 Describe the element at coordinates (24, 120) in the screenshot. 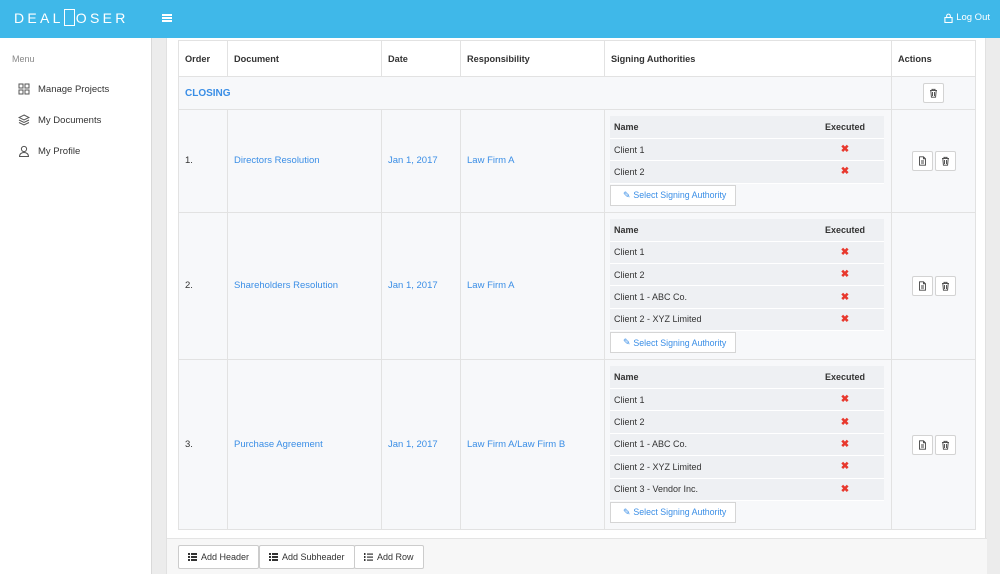

I see `layers-icon` at that location.